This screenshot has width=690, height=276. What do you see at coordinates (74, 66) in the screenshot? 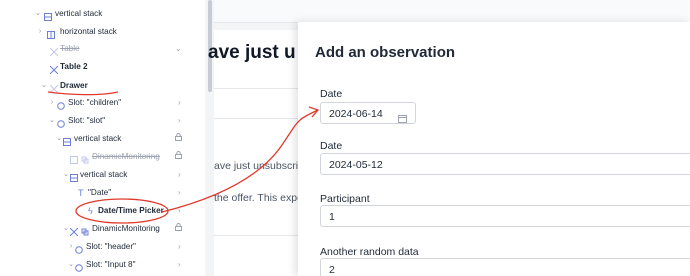
I see `tree-item-label: Table 2` at bounding box center [74, 66].